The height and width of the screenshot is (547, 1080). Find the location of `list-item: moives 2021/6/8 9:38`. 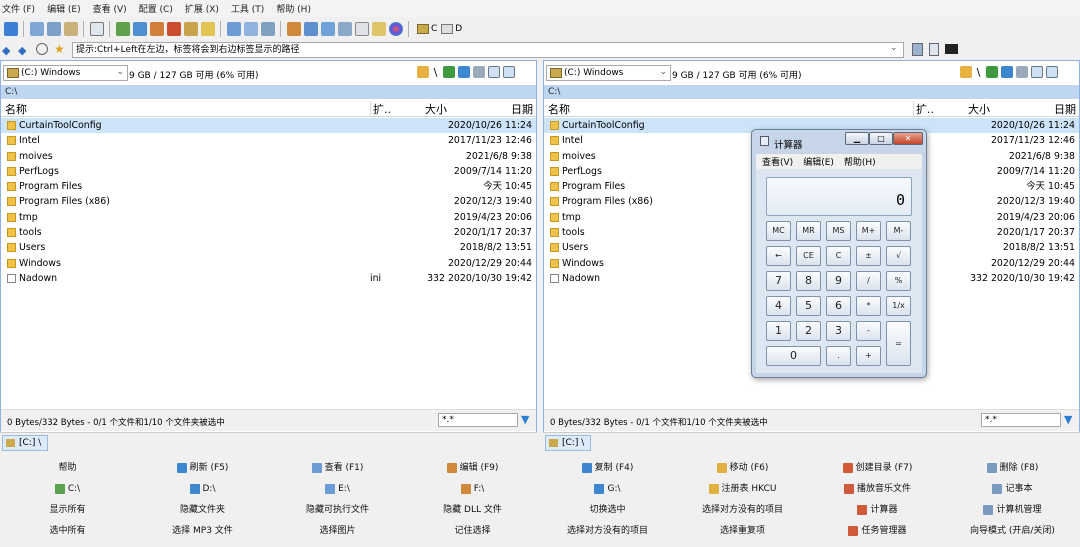

list-item: moives 2021/6/8 9:38 is located at coordinates (268, 156).